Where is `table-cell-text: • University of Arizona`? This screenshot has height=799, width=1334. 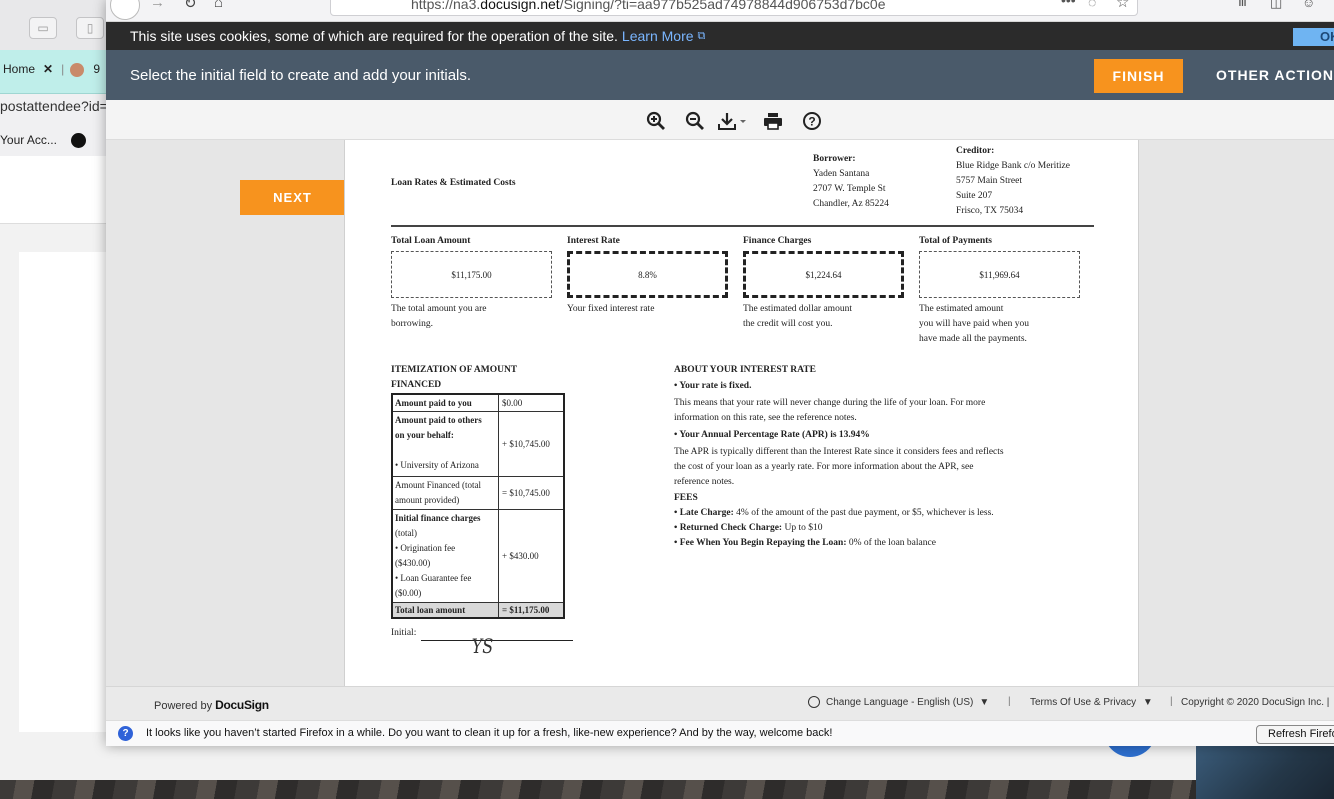 table-cell-text: • University of Arizona is located at coordinates (437, 465).